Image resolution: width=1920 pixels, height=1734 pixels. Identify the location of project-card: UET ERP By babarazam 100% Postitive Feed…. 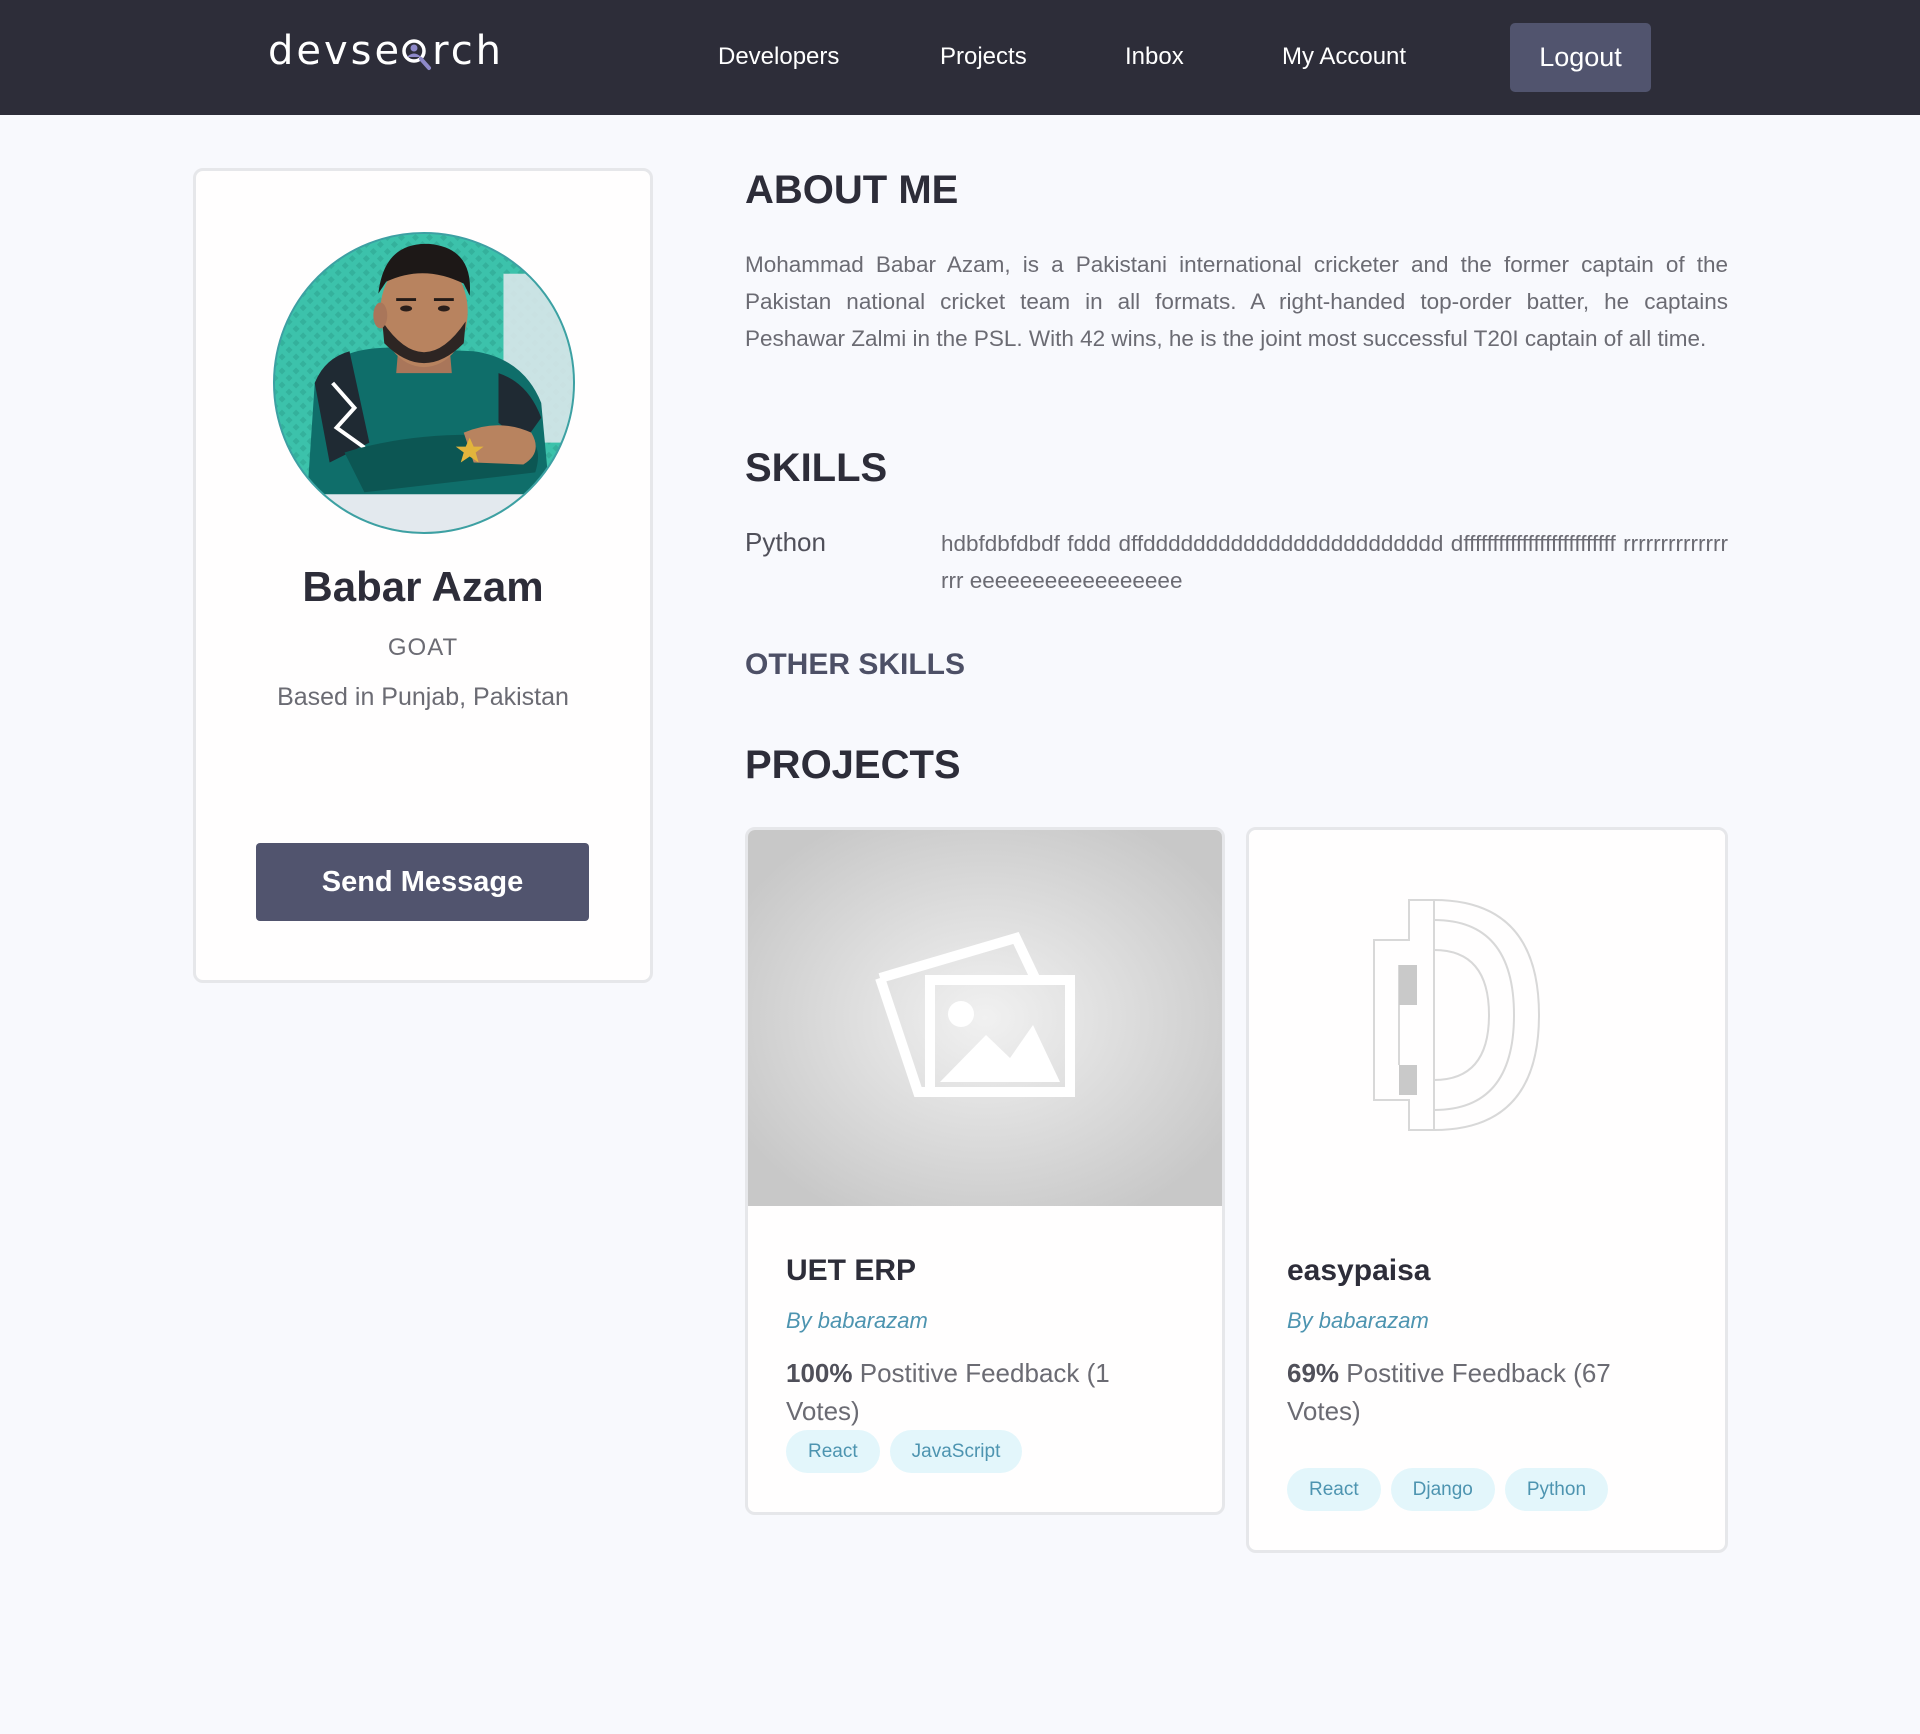
(985, 1171).